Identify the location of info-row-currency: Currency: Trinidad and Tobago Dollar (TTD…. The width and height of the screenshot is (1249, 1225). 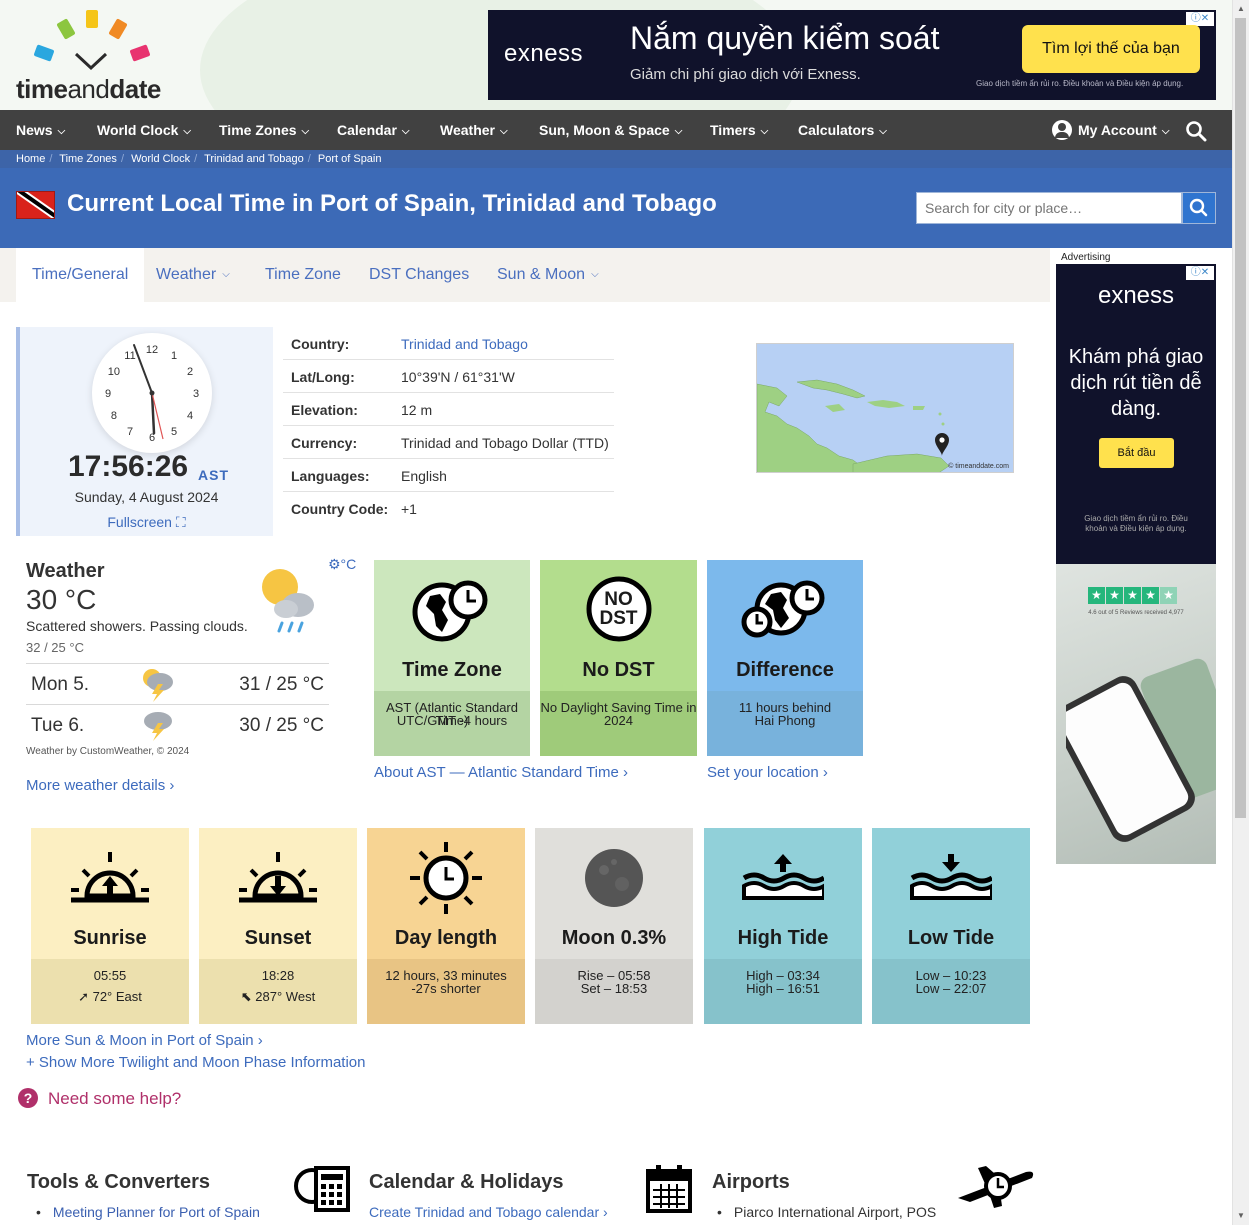
(448, 442).